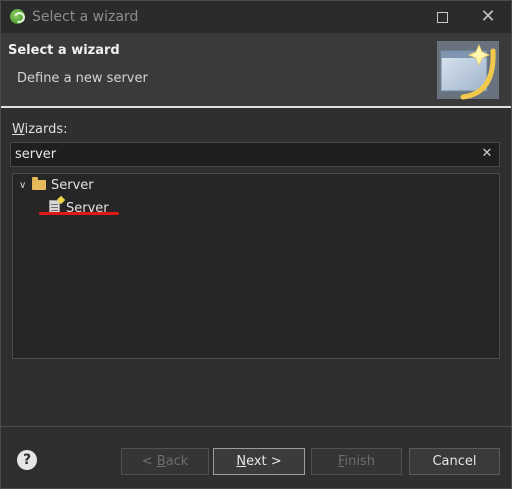  I want to click on page-description: Define a new server, so click(82, 78).